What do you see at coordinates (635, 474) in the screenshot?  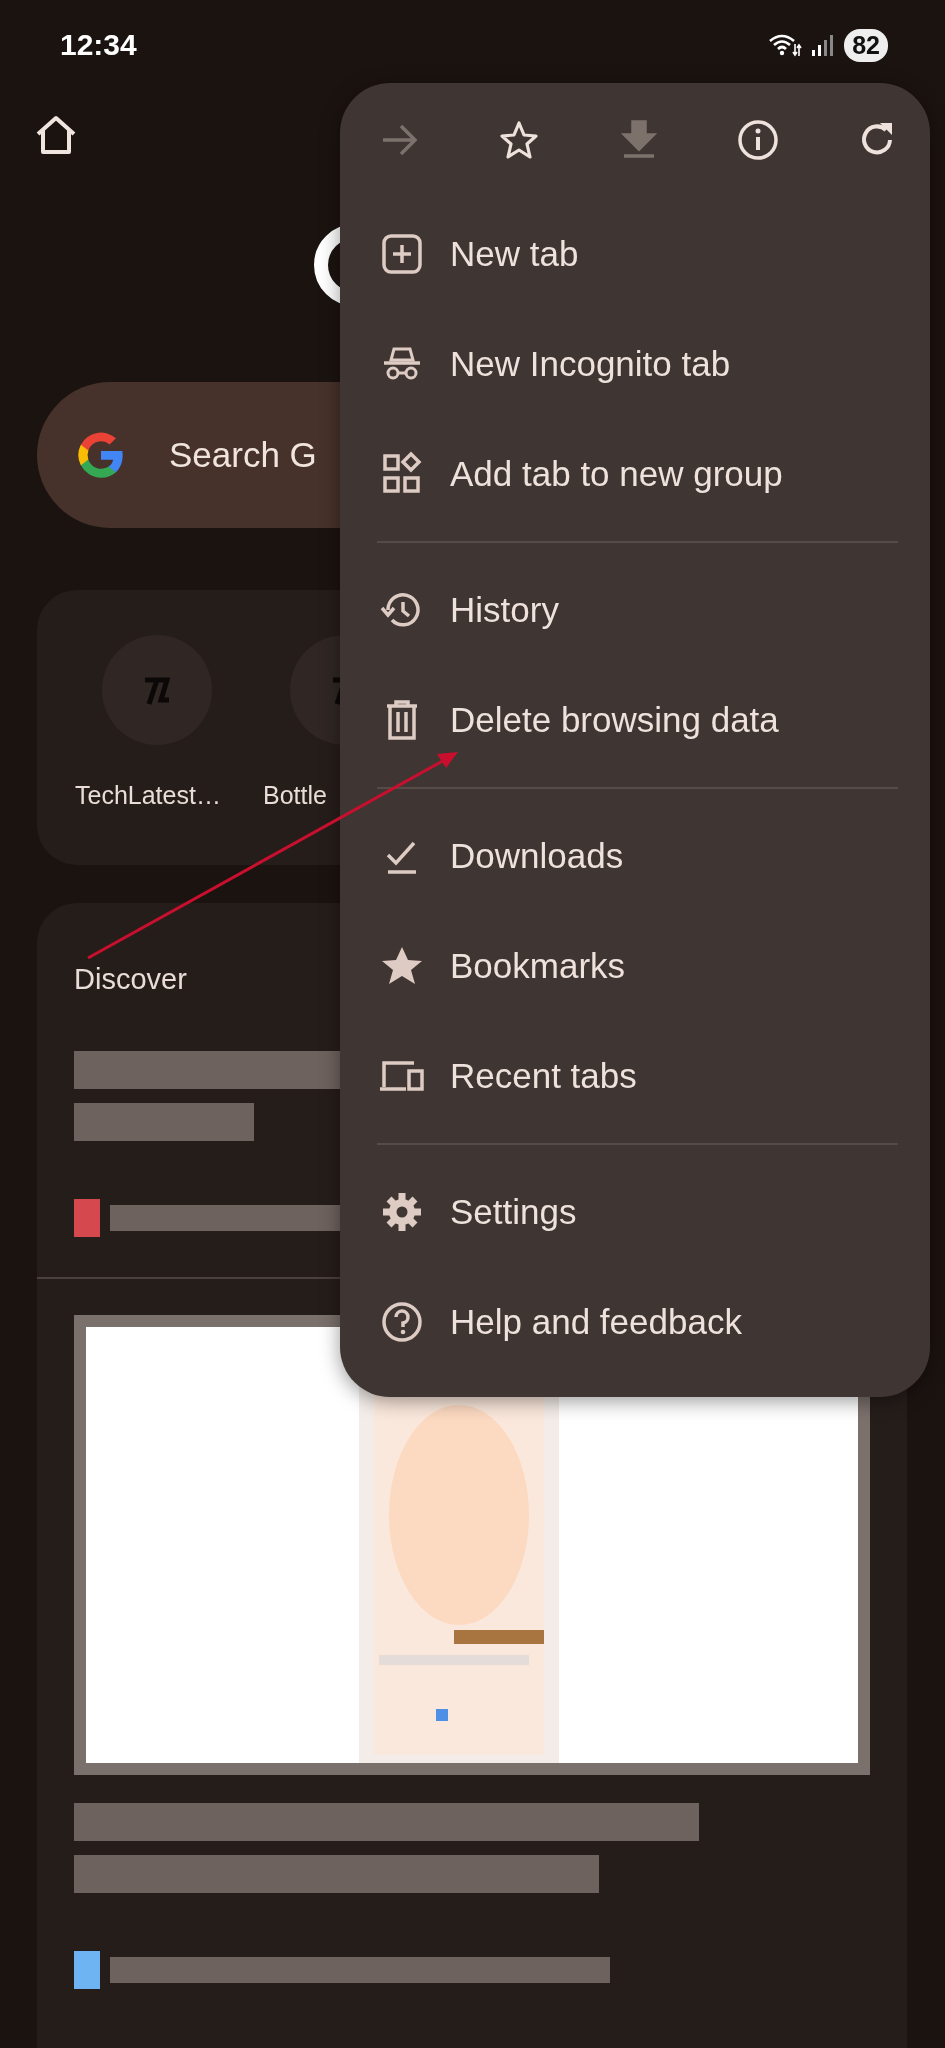 I see `menu-item: Add tab to new group` at bounding box center [635, 474].